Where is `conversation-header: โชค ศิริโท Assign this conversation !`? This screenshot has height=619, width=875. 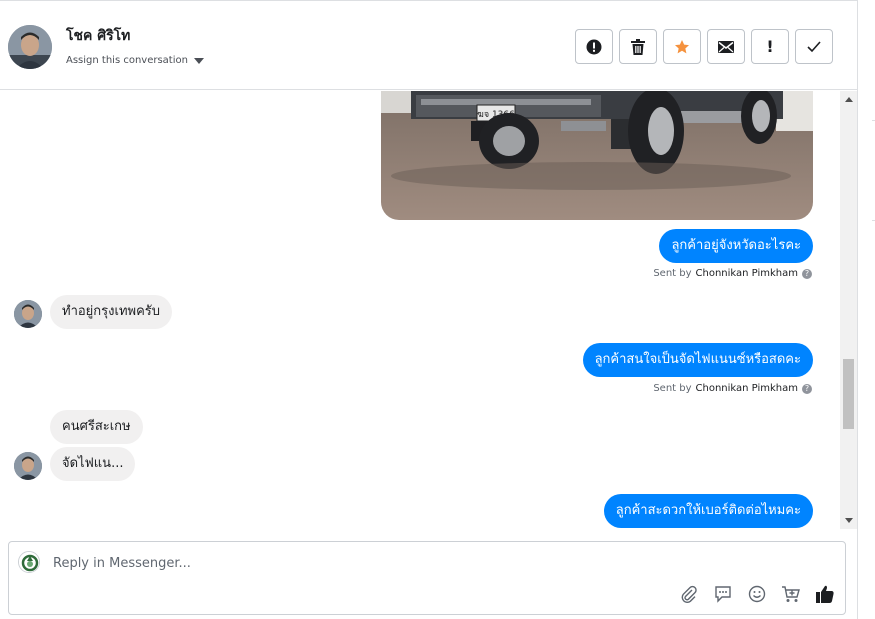
conversation-header: โชค ศิริโท Assign this conversation ! is located at coordinates (428, 45).